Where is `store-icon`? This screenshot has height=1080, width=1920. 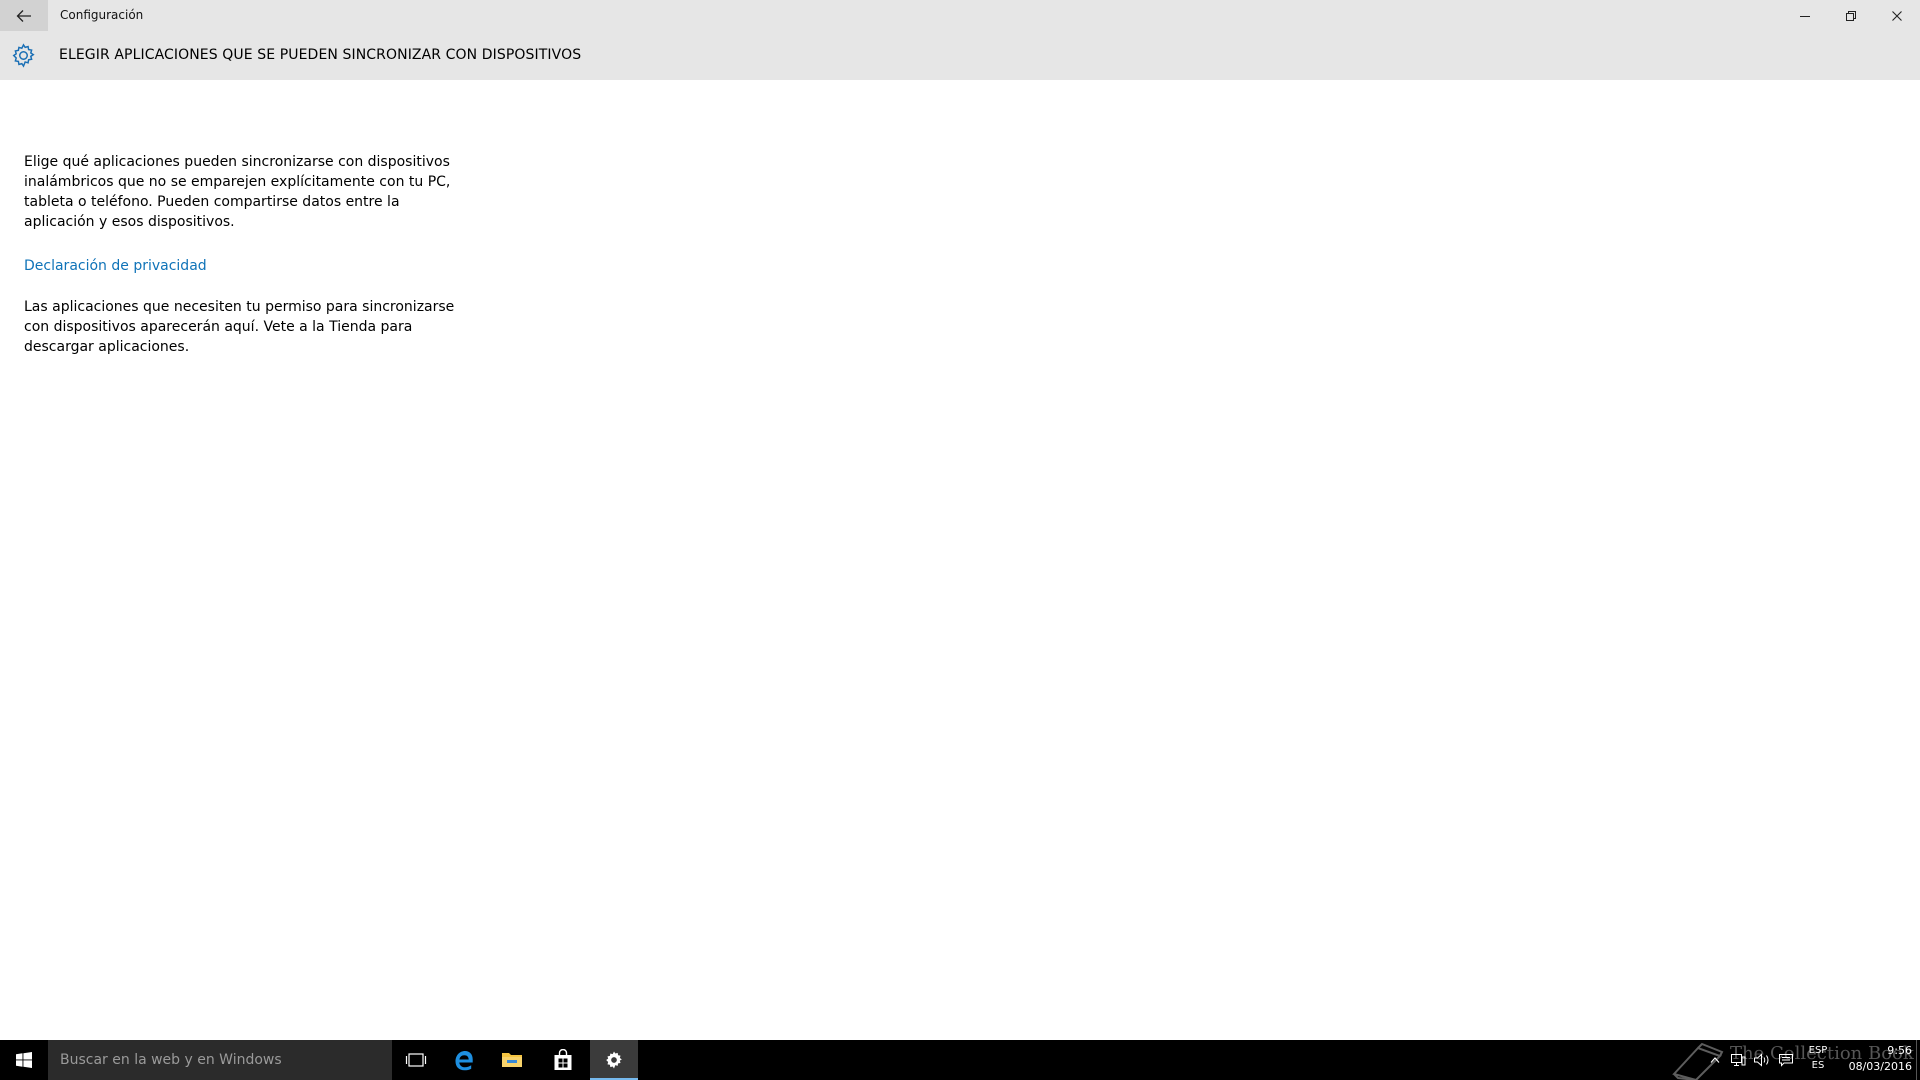
store-icon is located at coordinates (563, 1059).